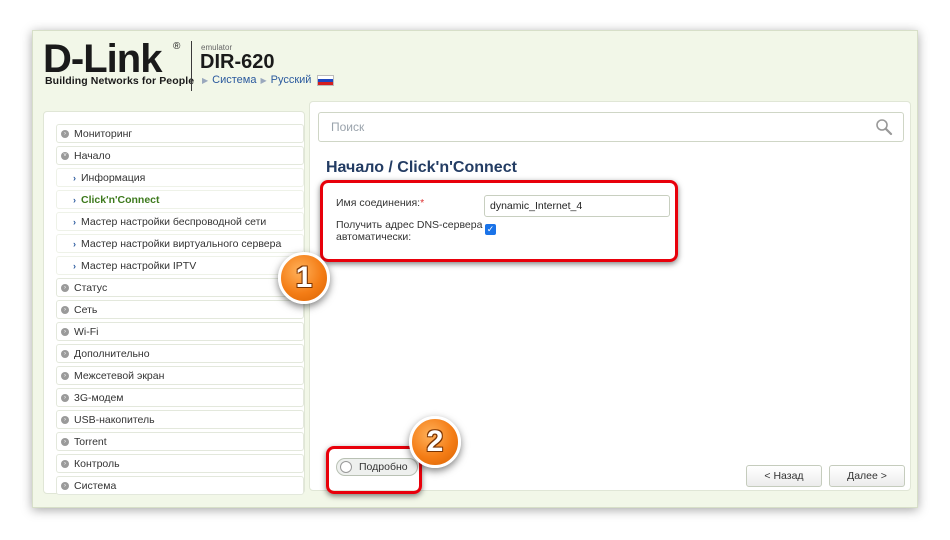 The width and height of the screenshot is (950, 540). I want to click on highlight-connection-form, so click(499, 221).